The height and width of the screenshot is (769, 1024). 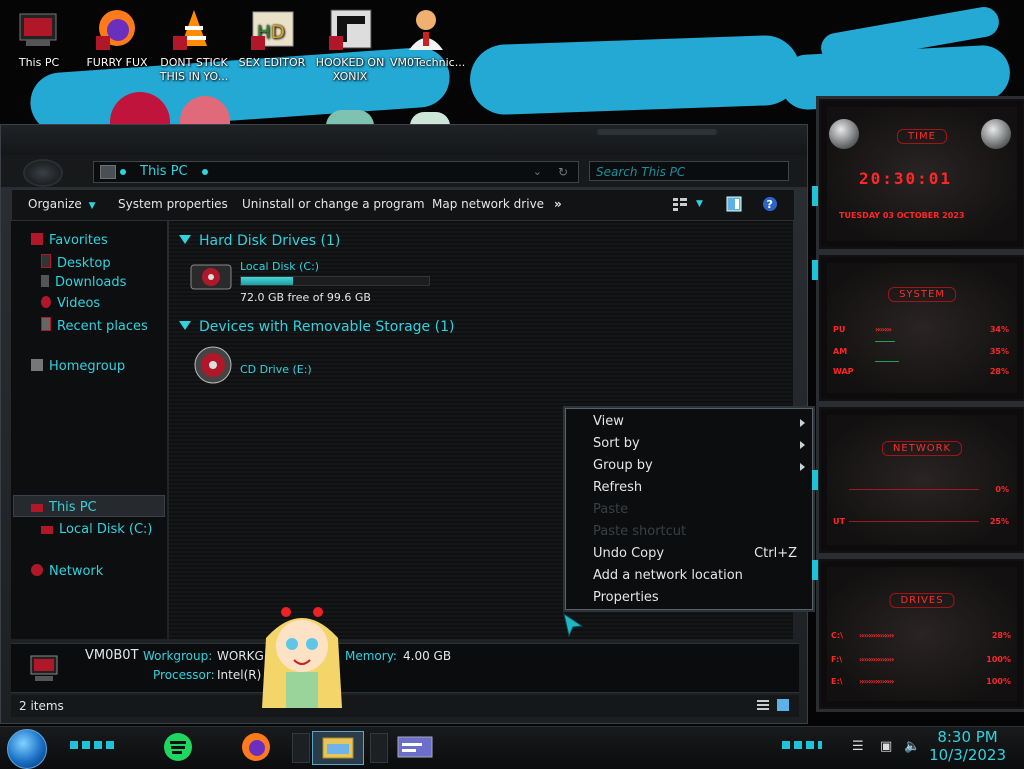 What do you see at coordinates (279, 266) in the screenshot?
I see `drive-c-label: Local Disk (C:)` at bounding box center [279, 266].